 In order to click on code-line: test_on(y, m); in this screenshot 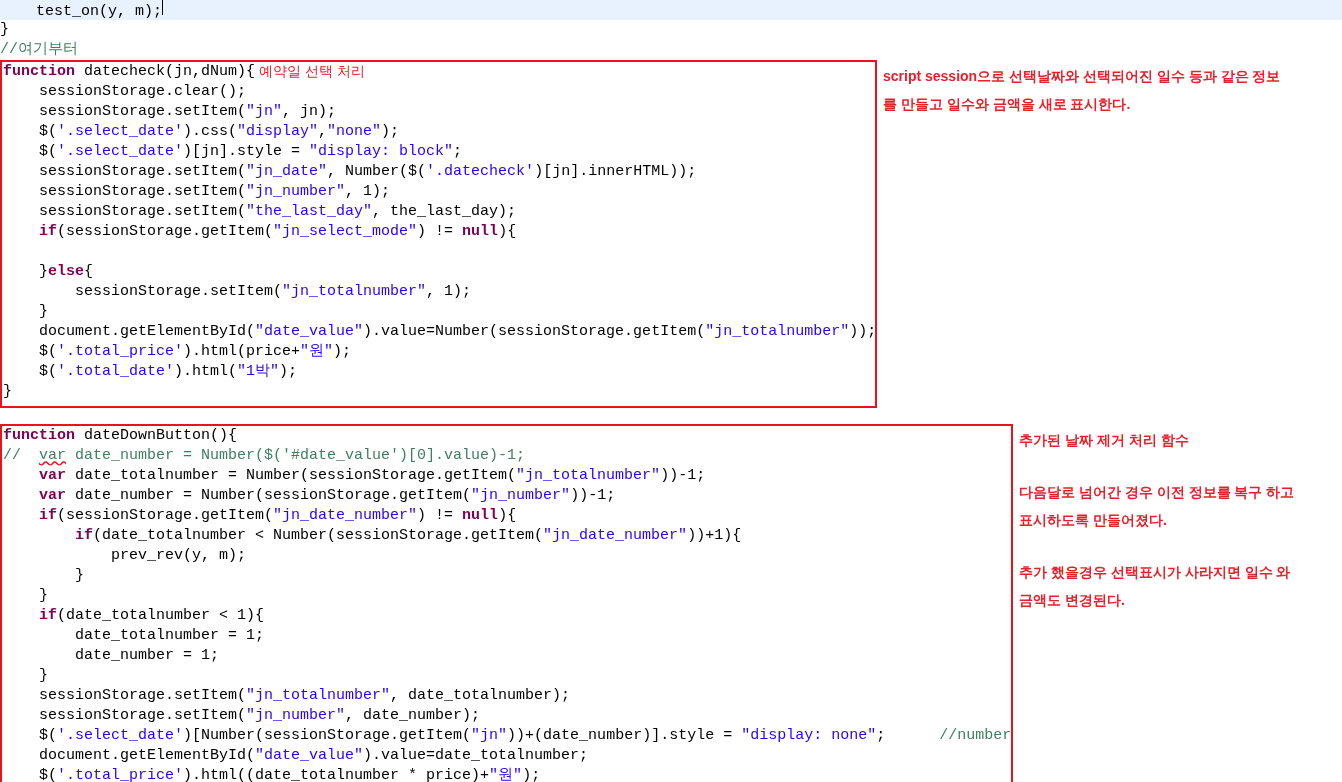, I will do `click(82, 11)`.